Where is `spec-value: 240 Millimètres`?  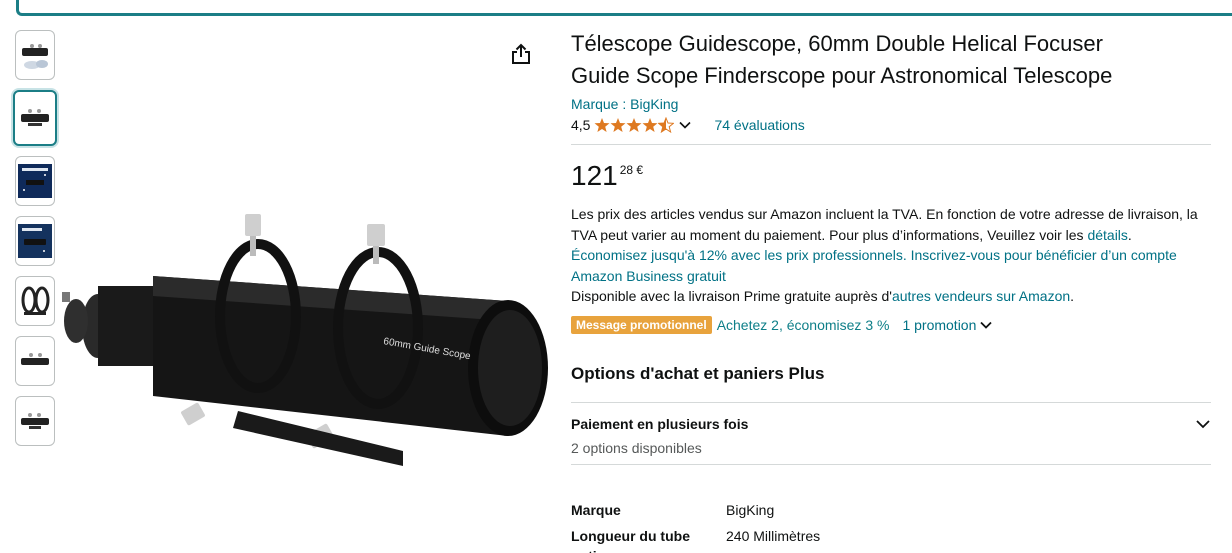
spec-value: 240 Millimètres is located at coordinates (773, 535).